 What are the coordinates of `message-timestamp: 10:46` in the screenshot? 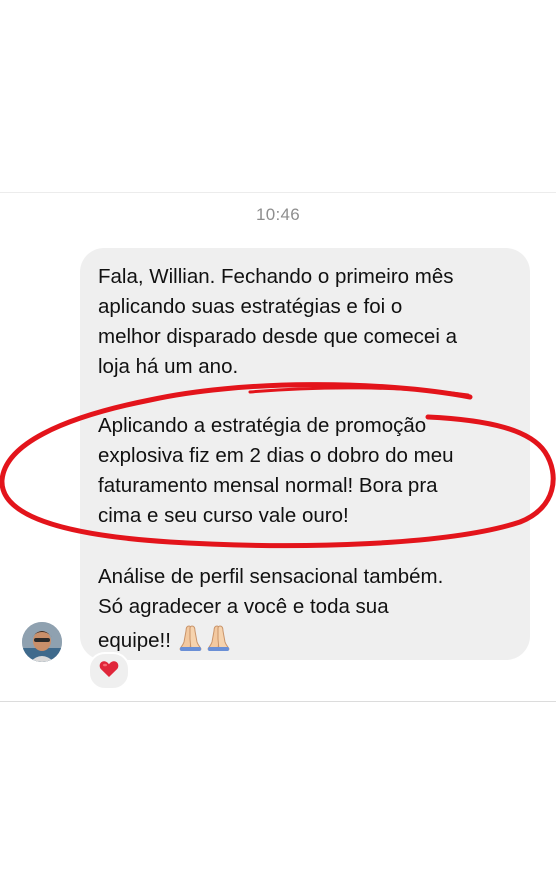 It's located at (278, 214).